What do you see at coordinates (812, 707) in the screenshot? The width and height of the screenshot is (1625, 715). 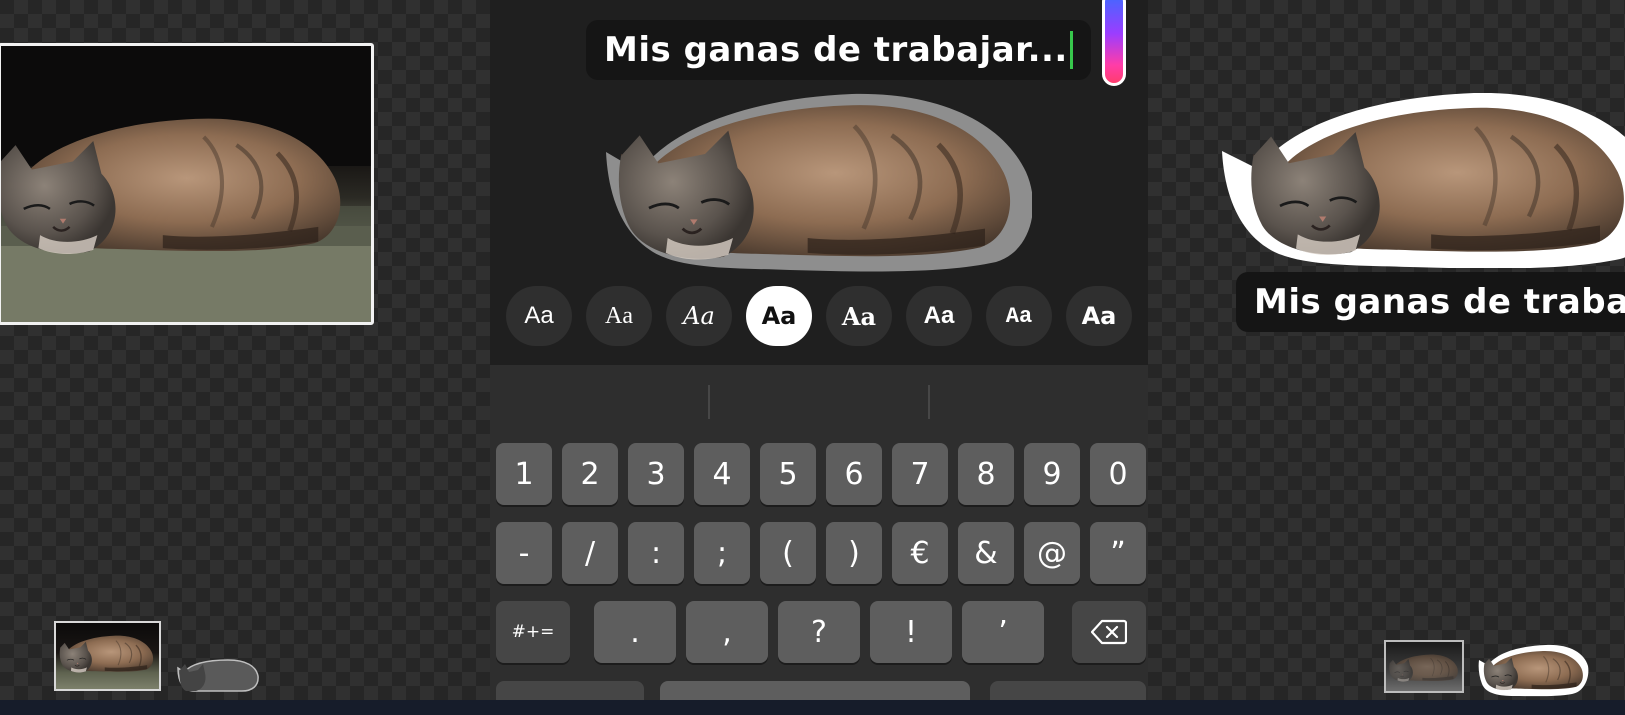 I see `bottom-bar` at bounding box center [812, 707].